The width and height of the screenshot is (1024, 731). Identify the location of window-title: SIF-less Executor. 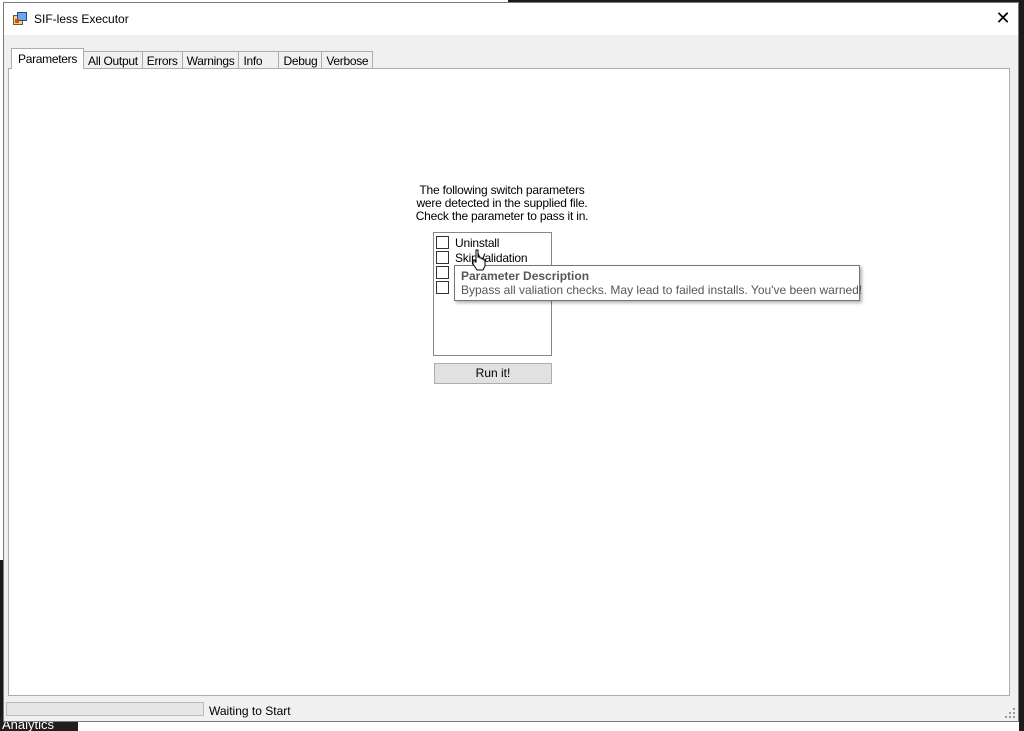
(81, 19).